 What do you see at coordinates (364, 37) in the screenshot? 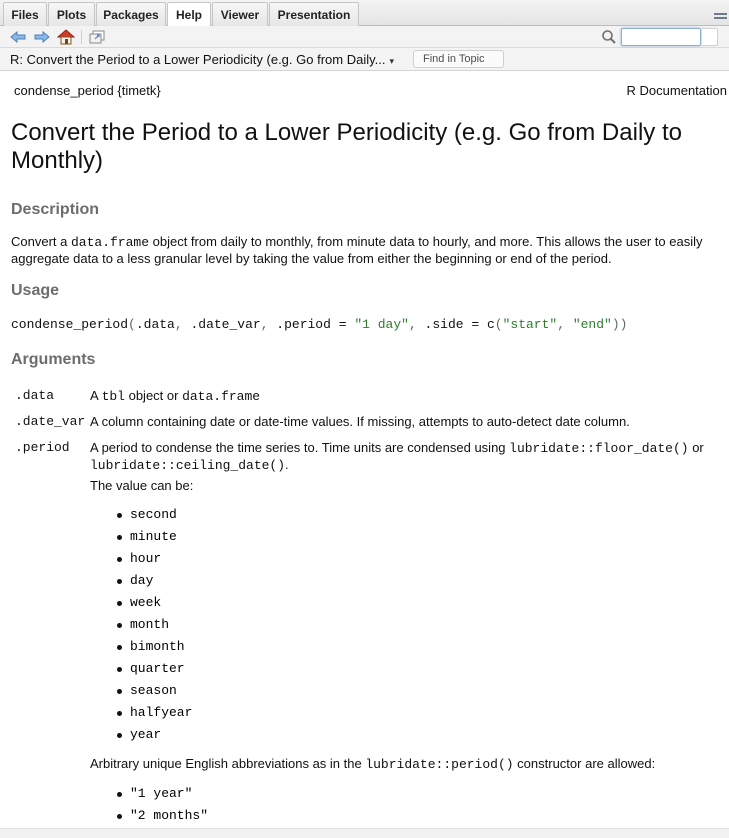
I see `help-toolbar` at bounding box center [364, 37].